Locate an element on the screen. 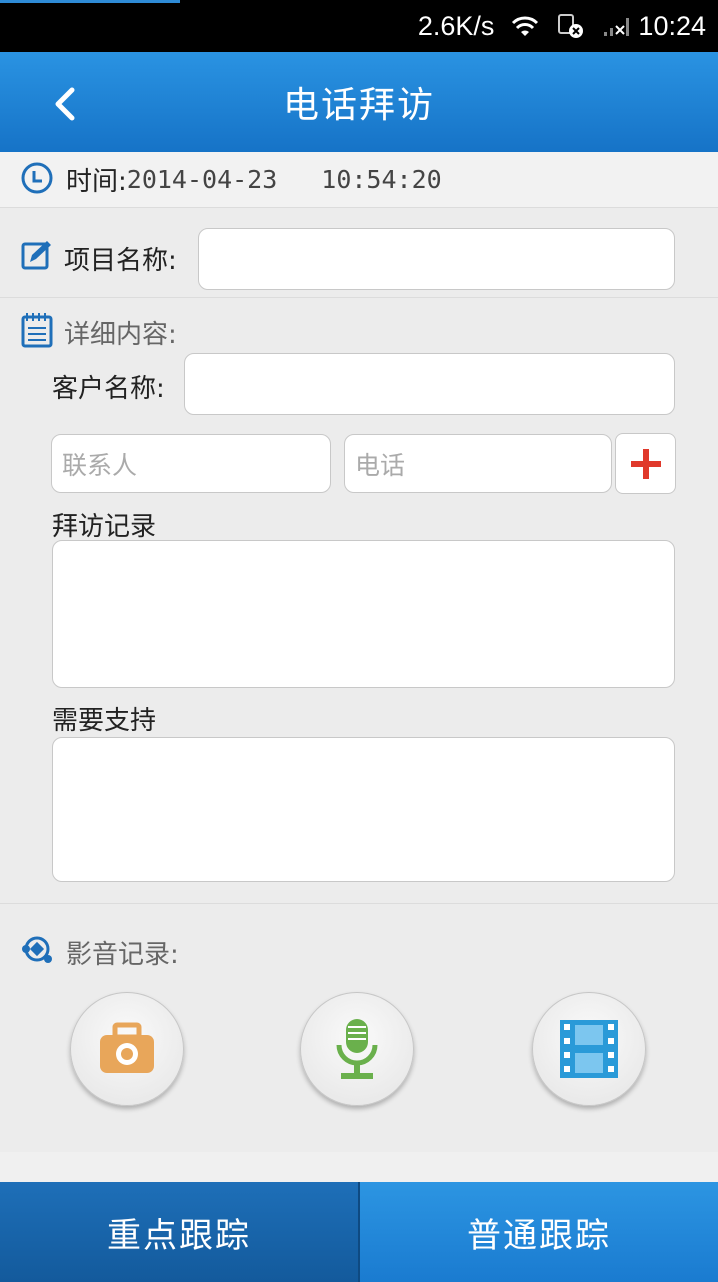 The image size is (718, 1282). clock-icon is located at coordinates (37, 180).